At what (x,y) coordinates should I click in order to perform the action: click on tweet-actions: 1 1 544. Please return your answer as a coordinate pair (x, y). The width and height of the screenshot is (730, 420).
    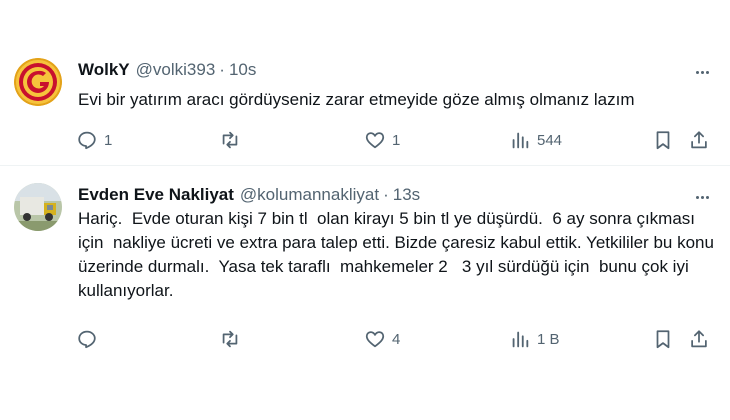
    Looking at the image, I should click on (397, 140).